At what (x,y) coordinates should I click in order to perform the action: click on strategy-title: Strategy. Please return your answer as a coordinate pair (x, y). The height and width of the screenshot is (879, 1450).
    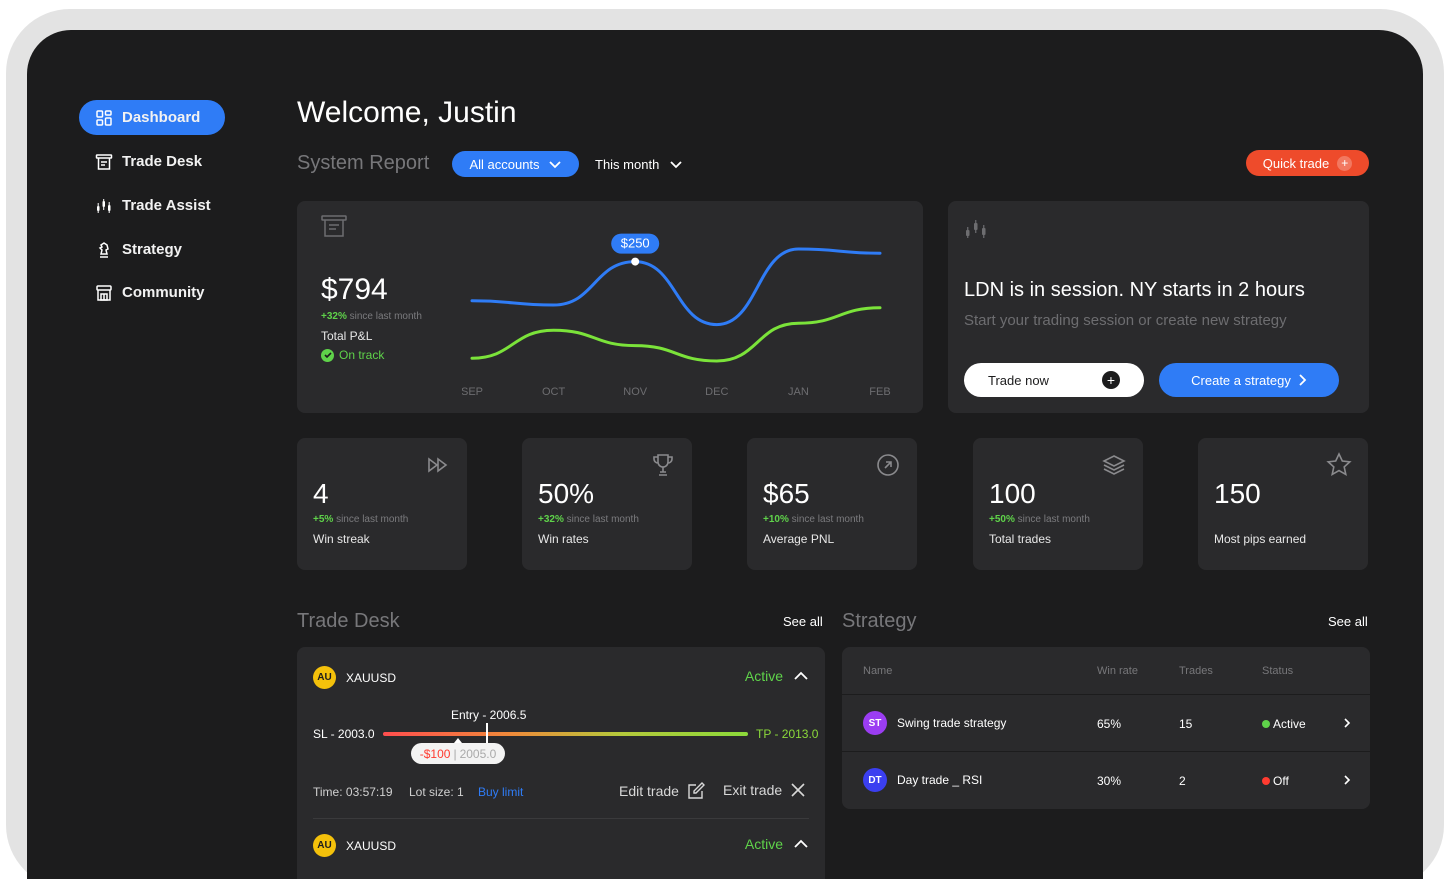
    Looking at the image, I should click on (879, 621).